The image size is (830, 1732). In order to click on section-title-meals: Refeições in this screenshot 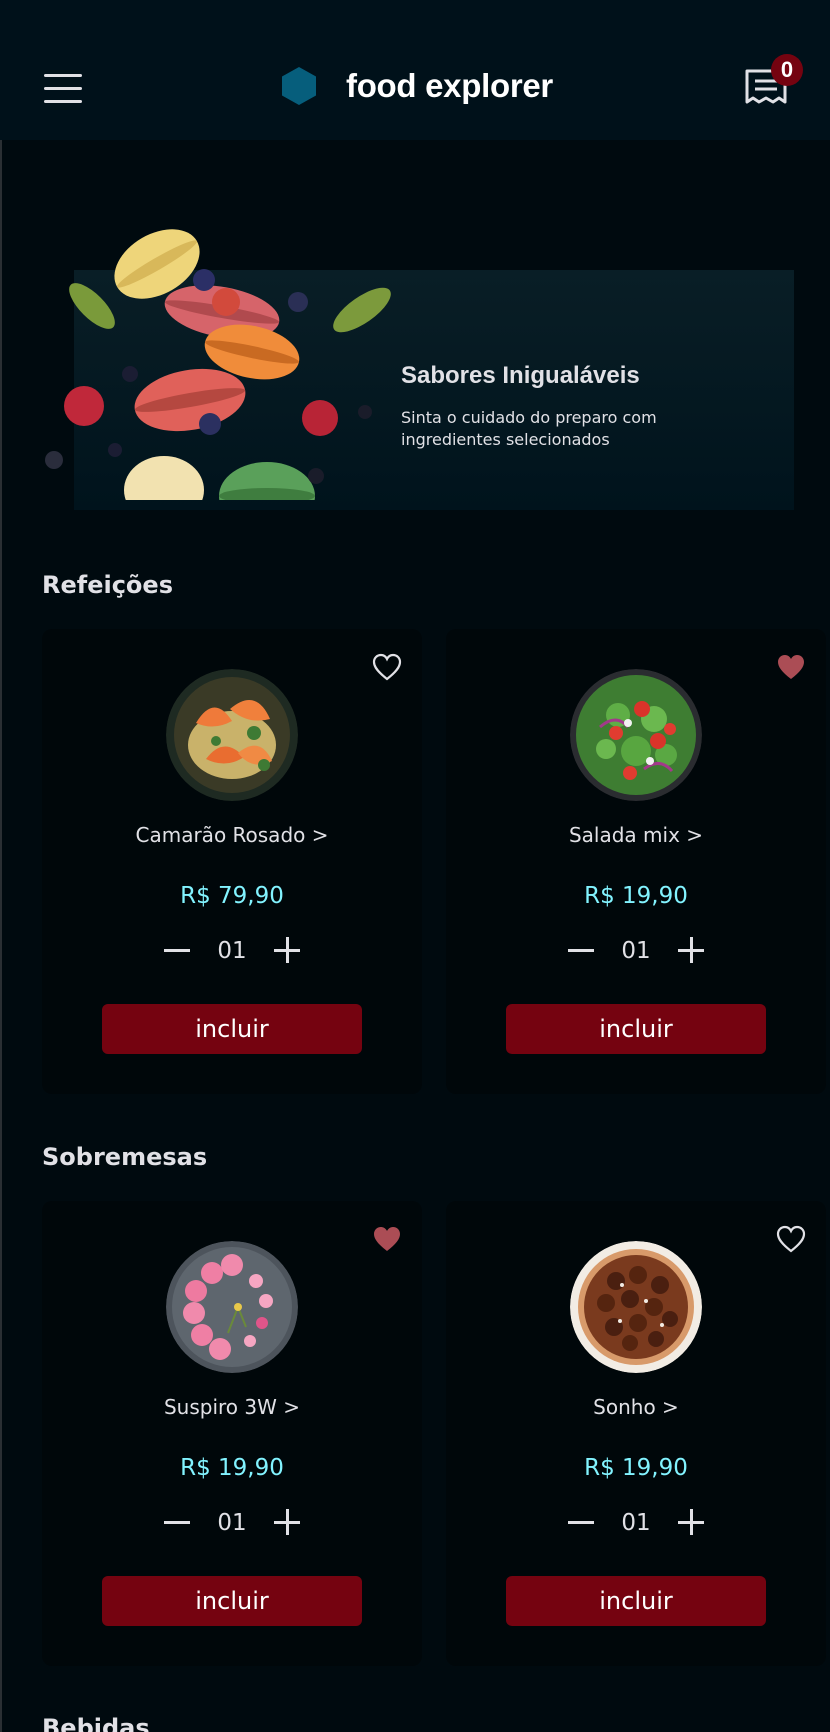, I will do `click(107, 585)`.